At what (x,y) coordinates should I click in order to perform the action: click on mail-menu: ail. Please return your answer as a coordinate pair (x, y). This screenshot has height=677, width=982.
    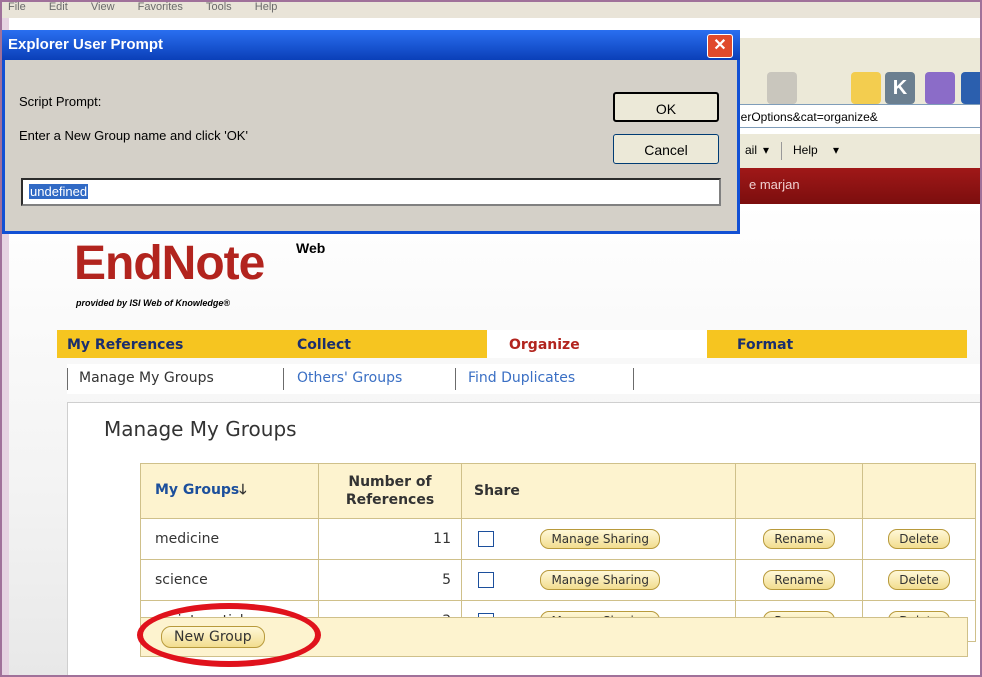
    Looking at the image, I should click on (751, 150).